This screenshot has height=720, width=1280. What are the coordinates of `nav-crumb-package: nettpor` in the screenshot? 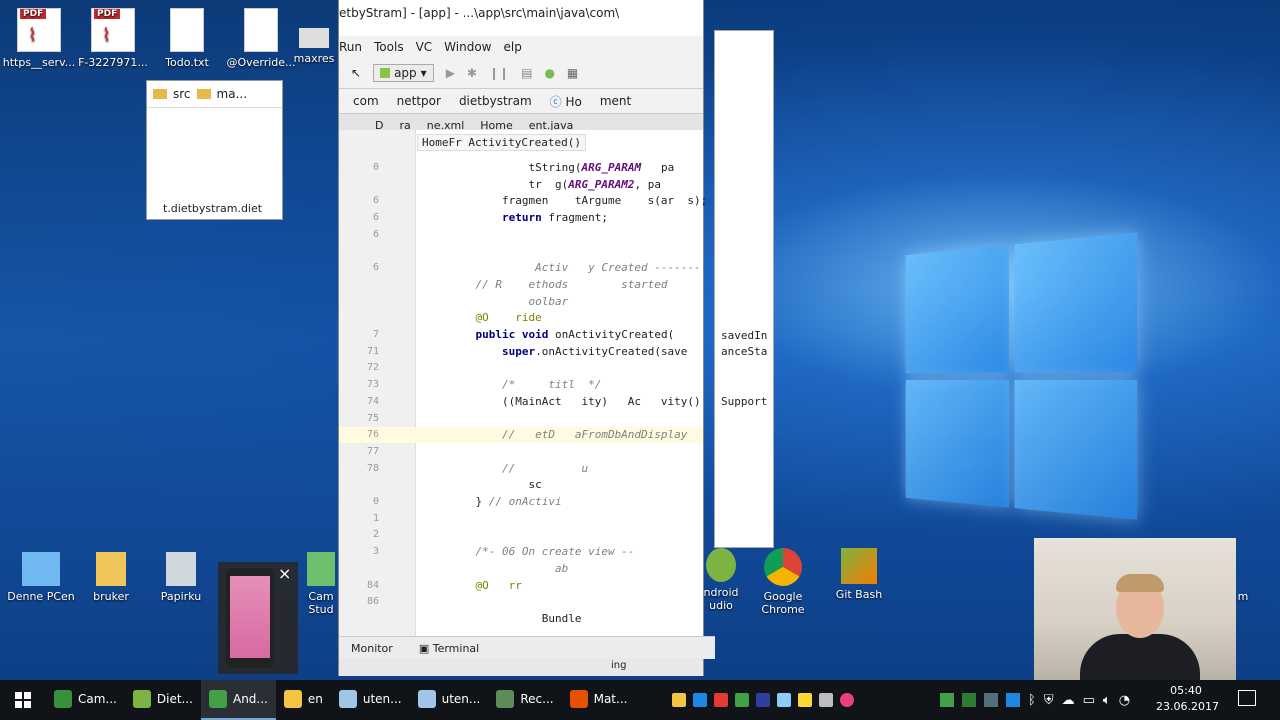 It's located at (419, 101).